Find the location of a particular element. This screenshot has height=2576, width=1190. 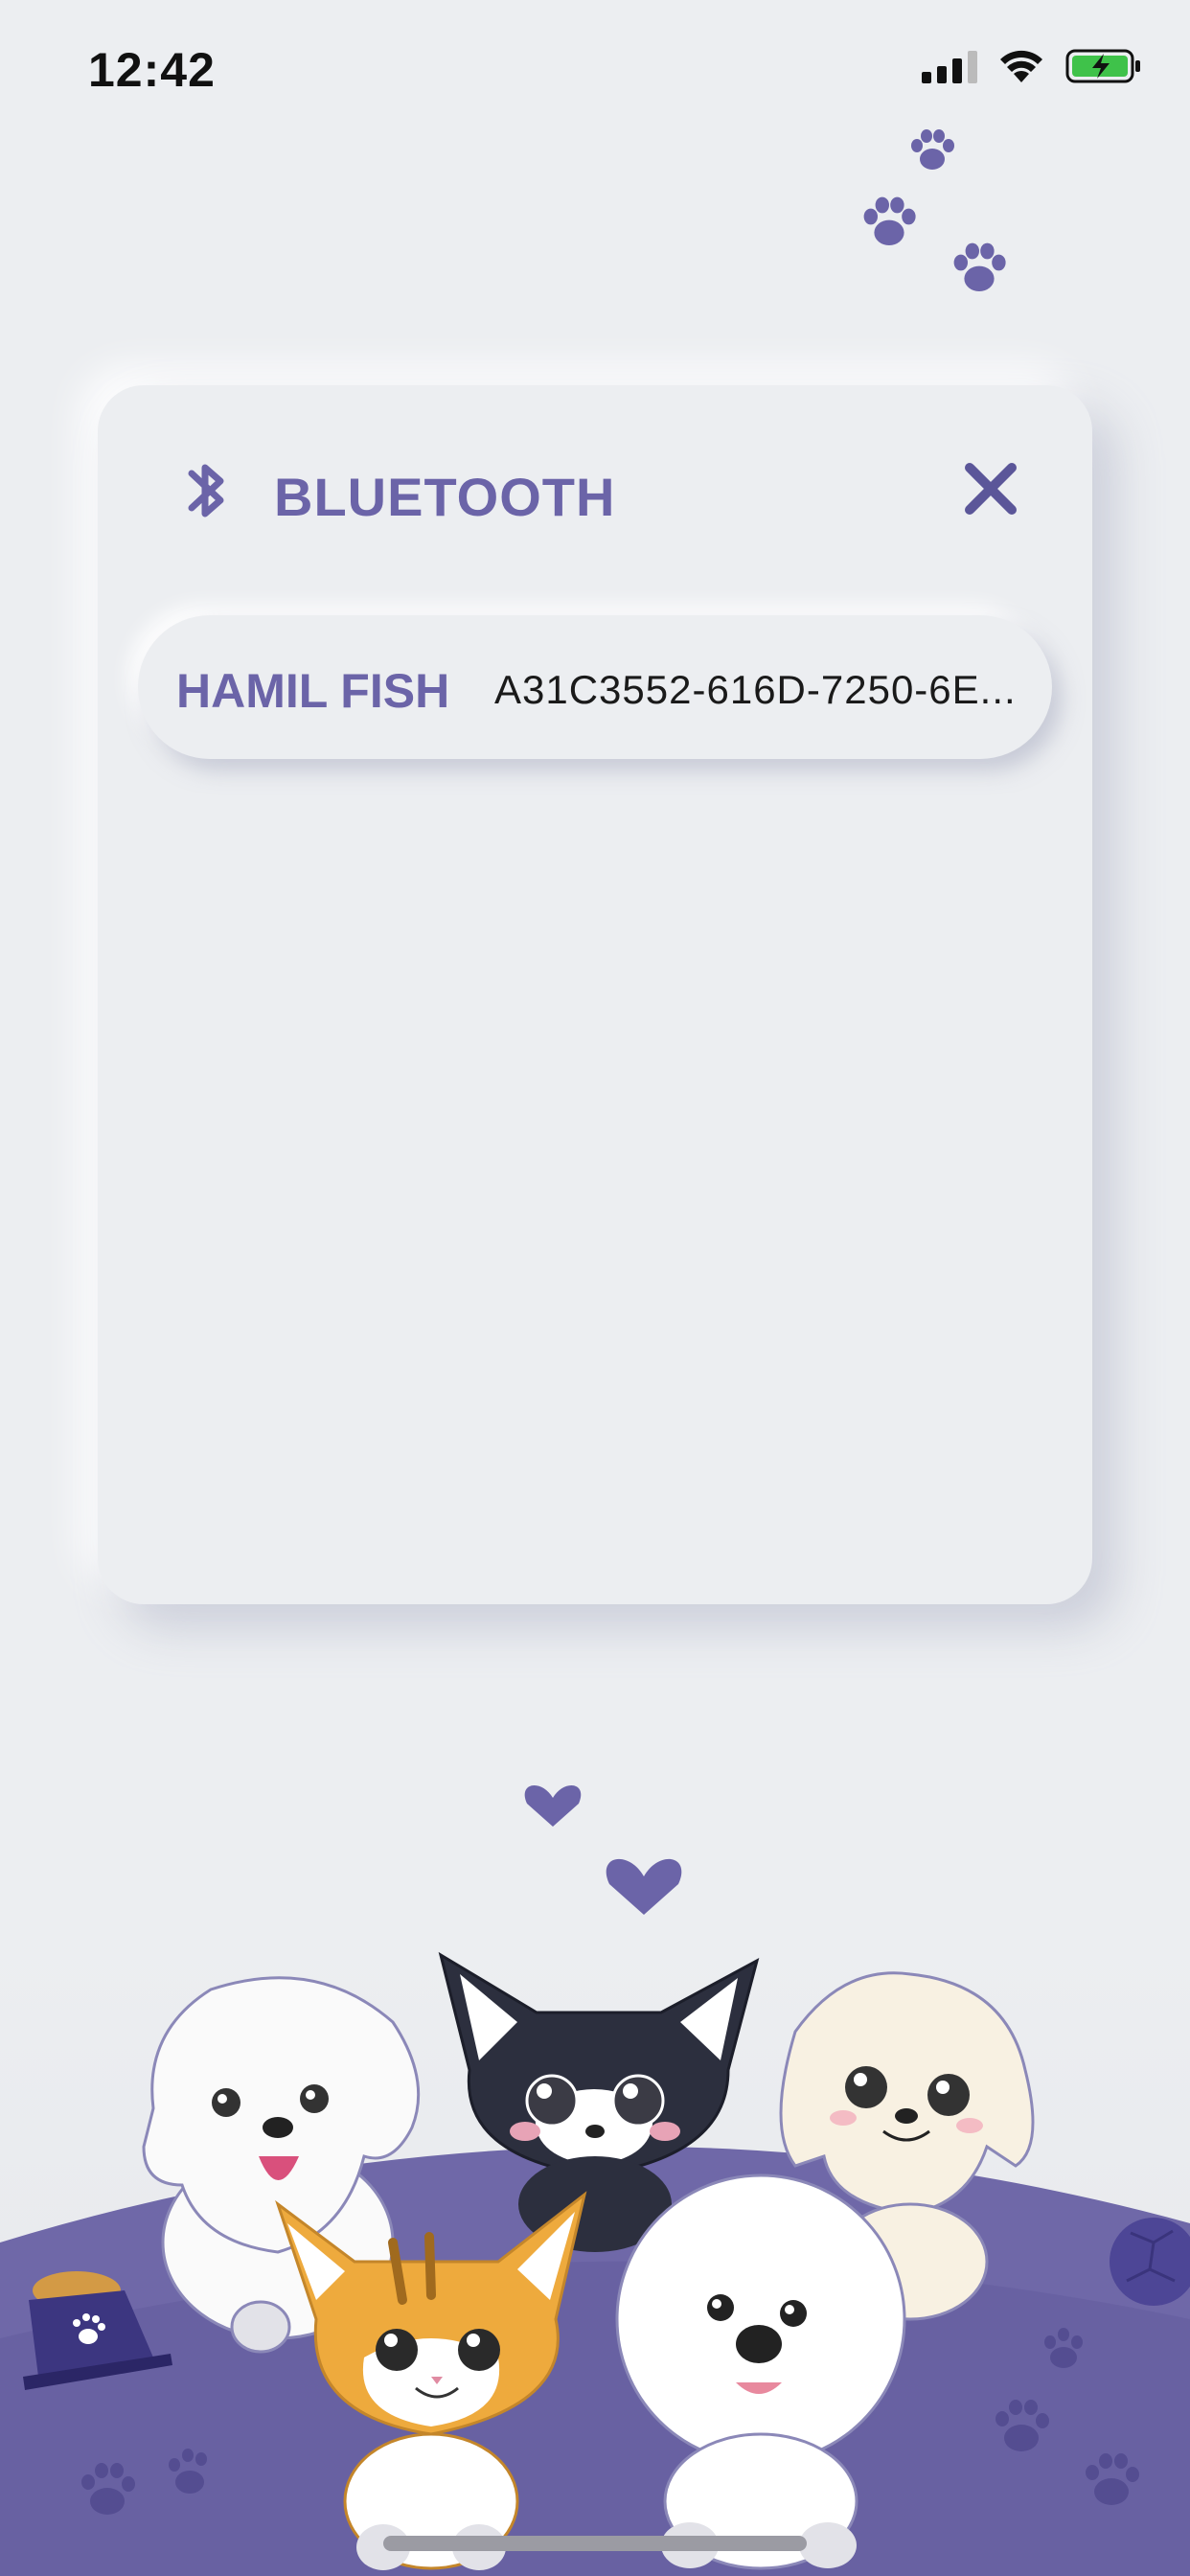

card-title: BLUETOOTH is located at coordinates (445, 497).